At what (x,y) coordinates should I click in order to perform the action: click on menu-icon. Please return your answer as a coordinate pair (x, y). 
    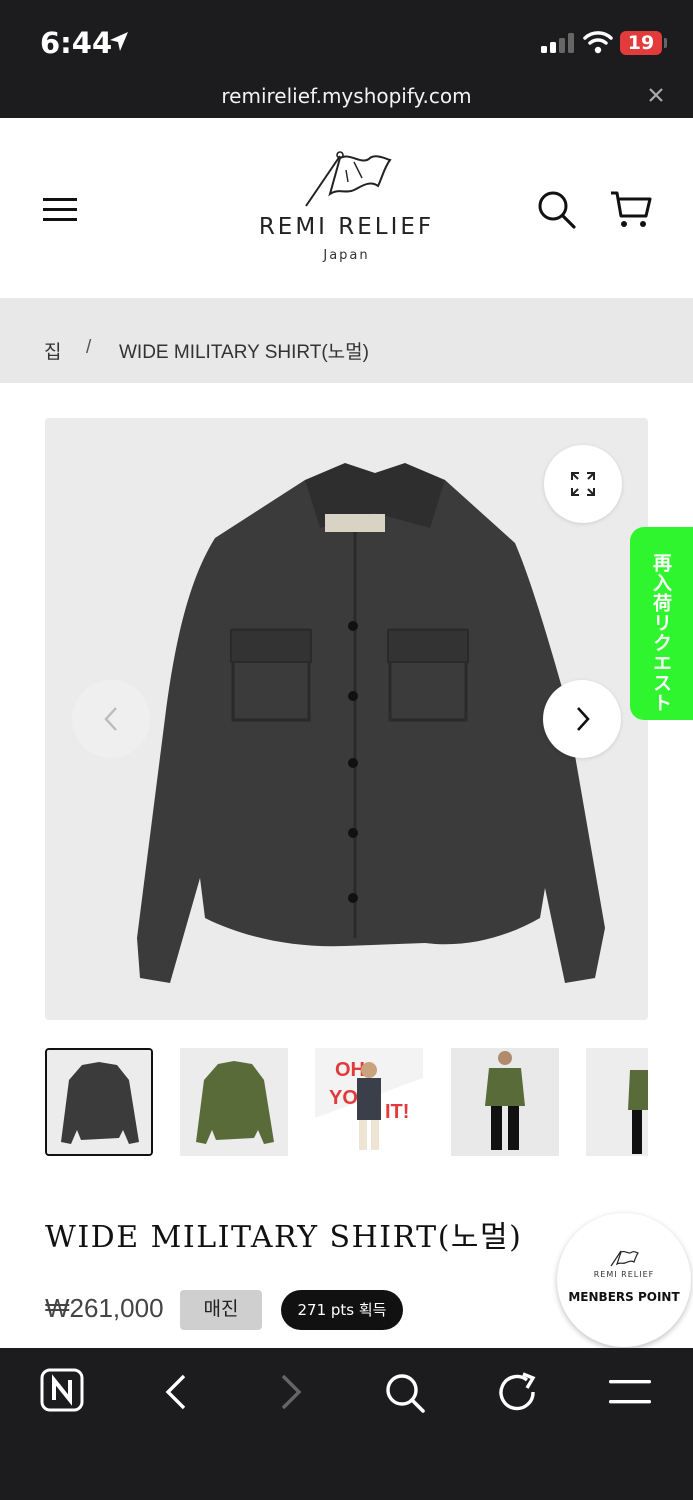
    Looking at the image, I should click on (631, 1394).